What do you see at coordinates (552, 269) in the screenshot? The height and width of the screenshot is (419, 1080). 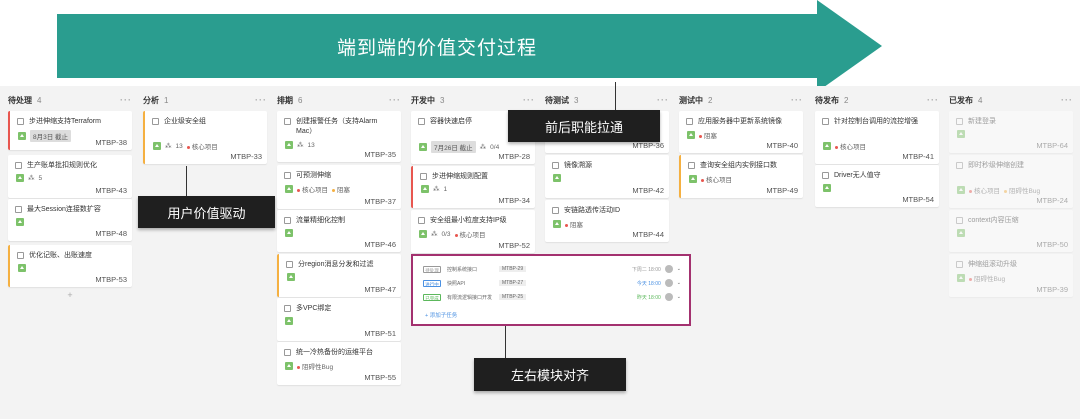 I see `subtask-row: 待处理 控制系统接口 MTBP-29 下周二 18:00 ⌄` at bounding box center [552, 269].